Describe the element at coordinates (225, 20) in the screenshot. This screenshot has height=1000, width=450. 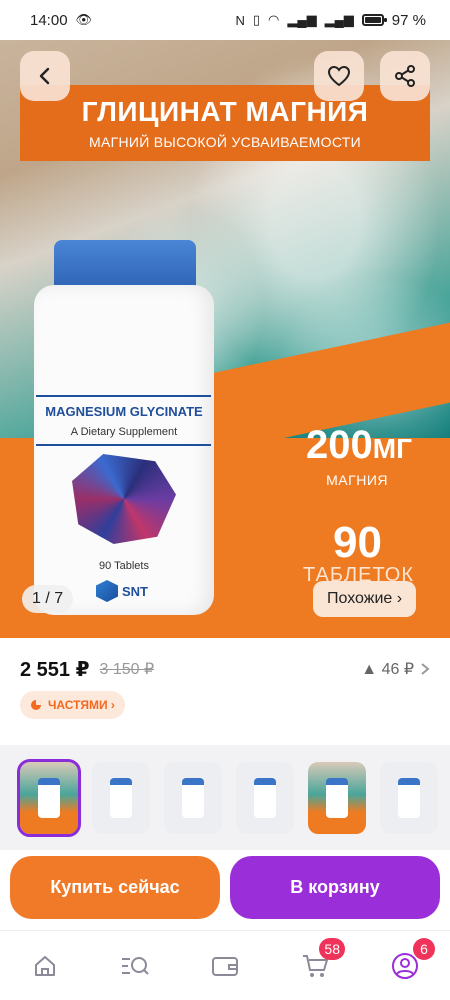
I see `status-bar: 14:00 👁 N ▯ ◠ ▂▄▆ ▂▄▆ 97 %` at that location.